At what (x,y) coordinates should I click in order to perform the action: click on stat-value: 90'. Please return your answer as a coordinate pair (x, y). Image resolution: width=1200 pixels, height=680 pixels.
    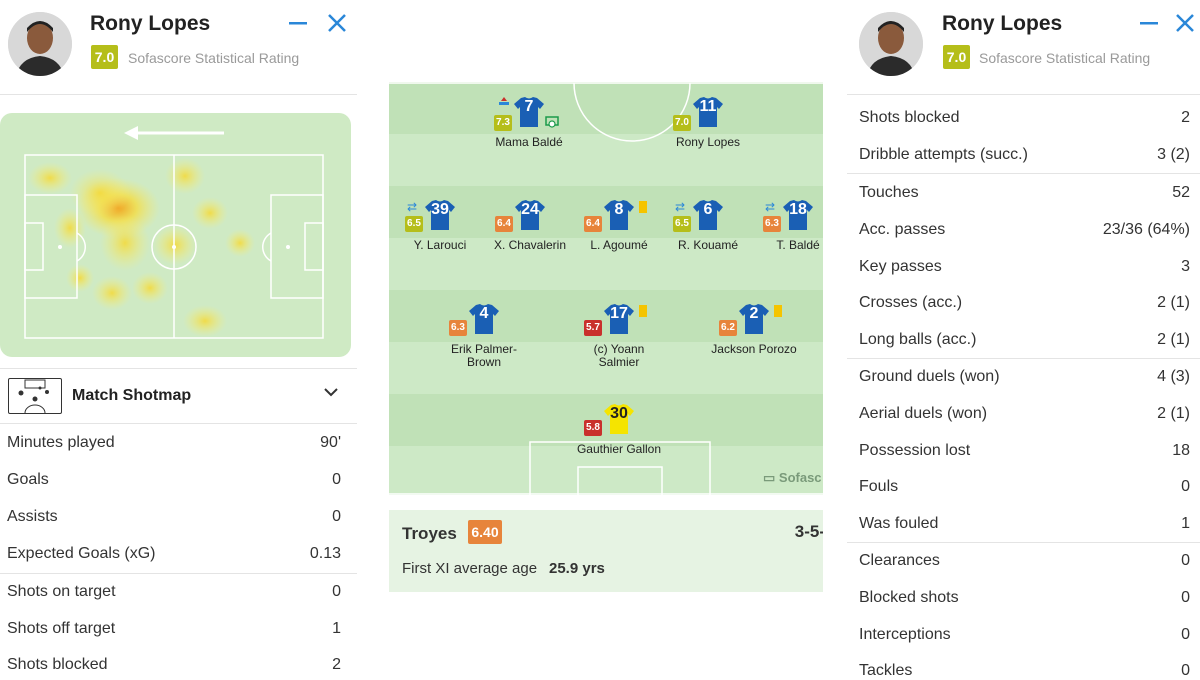
    Looking at the image, I should click on (330, 442).